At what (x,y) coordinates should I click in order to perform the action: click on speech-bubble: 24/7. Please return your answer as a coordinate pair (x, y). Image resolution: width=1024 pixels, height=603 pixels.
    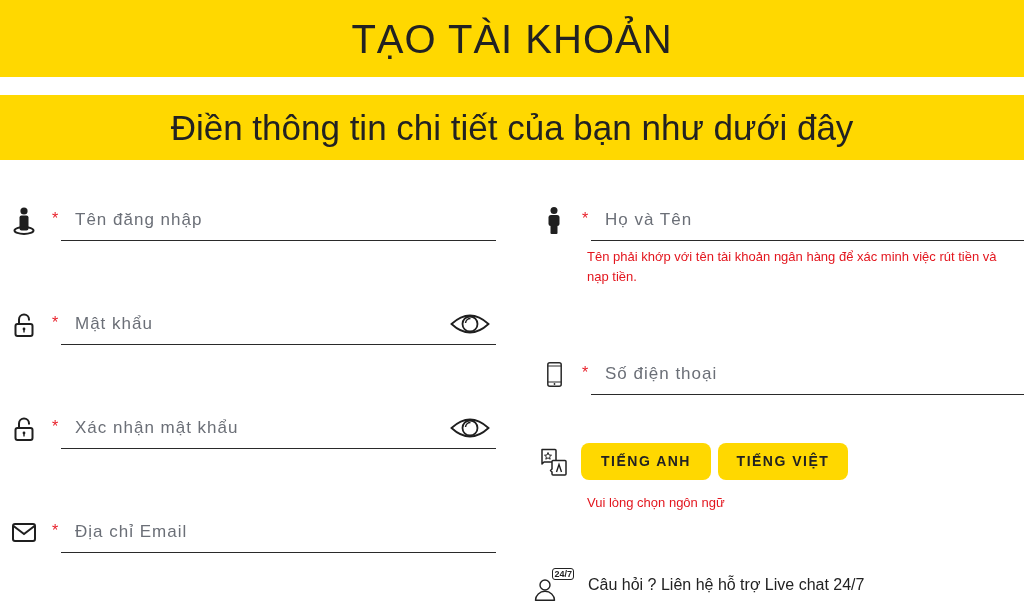
    Looking at the image, I should click on (563, 574).